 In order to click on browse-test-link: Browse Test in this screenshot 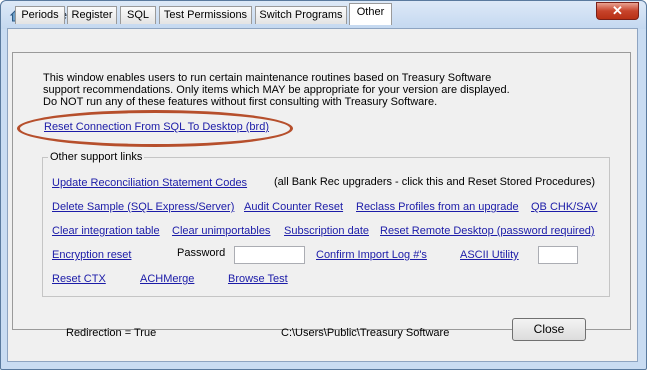, I will do `click(258, 279)`.